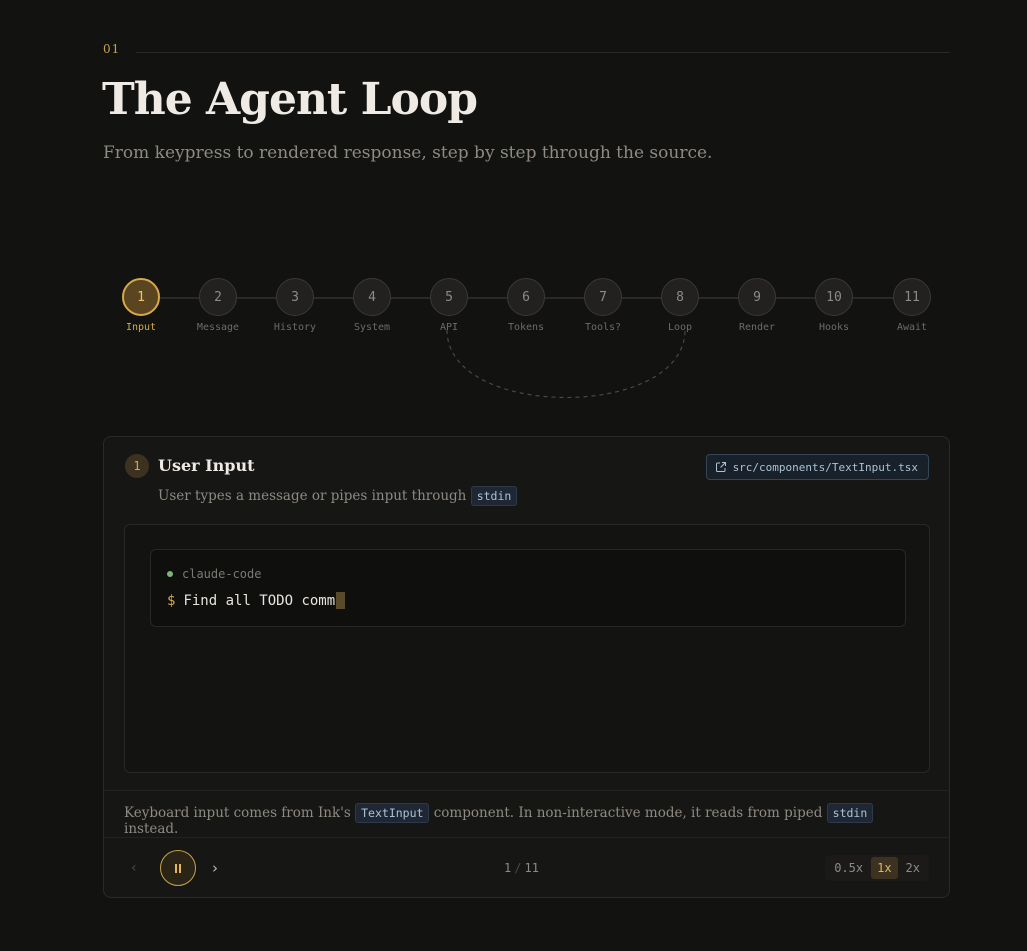 The image size is (1027, 951). I want to click on terminal-title: claude-code, so click(214, 574).